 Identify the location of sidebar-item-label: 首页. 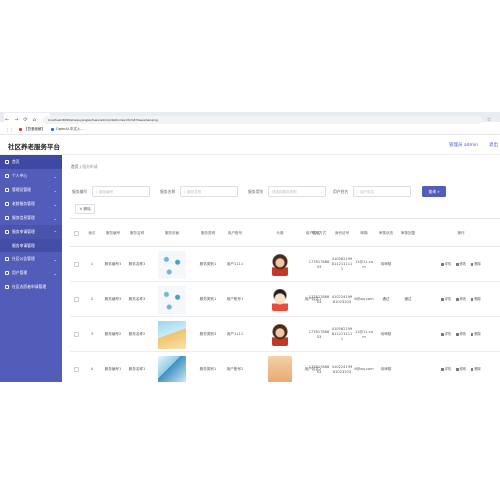
(16, 161).